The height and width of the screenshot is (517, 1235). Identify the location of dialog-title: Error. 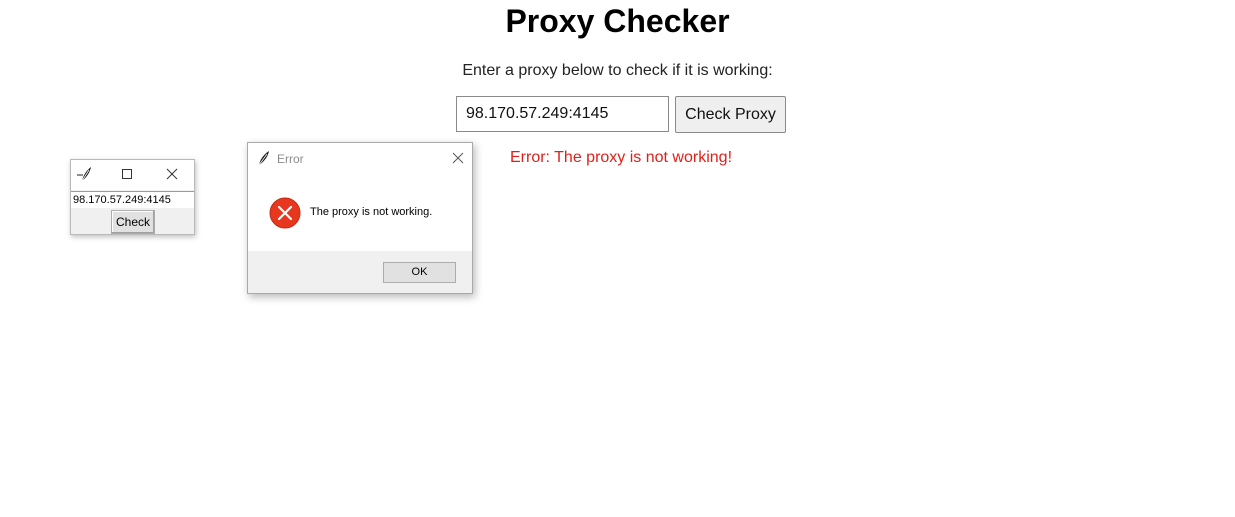
(290, 159).